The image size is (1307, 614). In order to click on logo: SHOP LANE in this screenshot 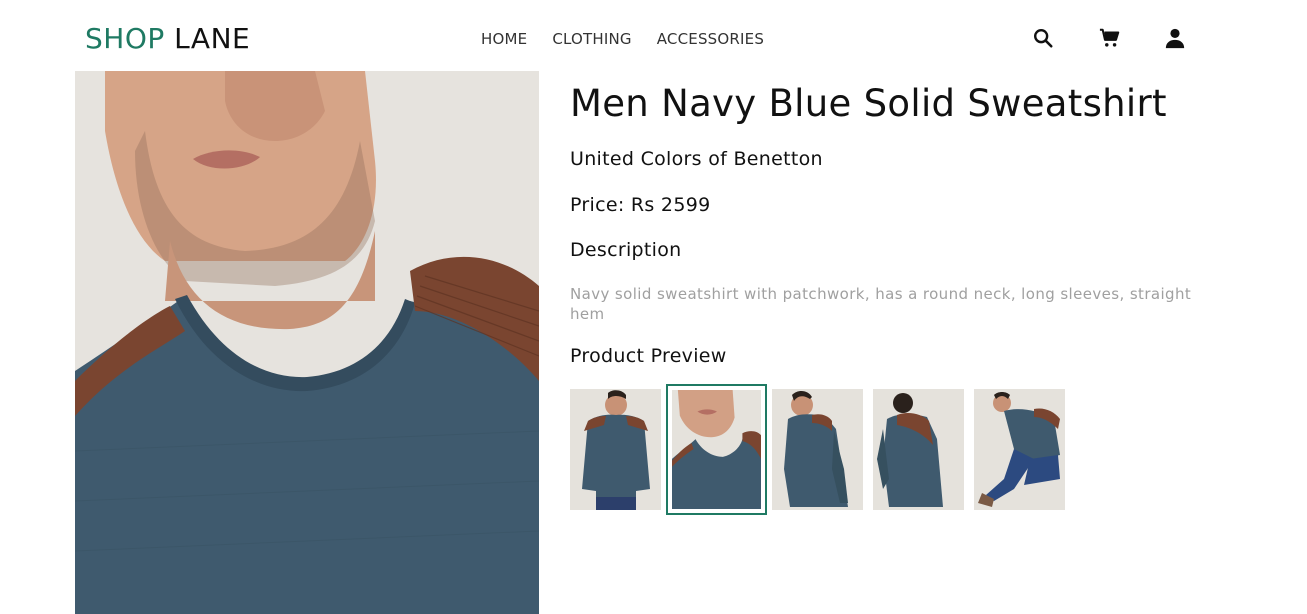, I will do `click(167, 39)`.